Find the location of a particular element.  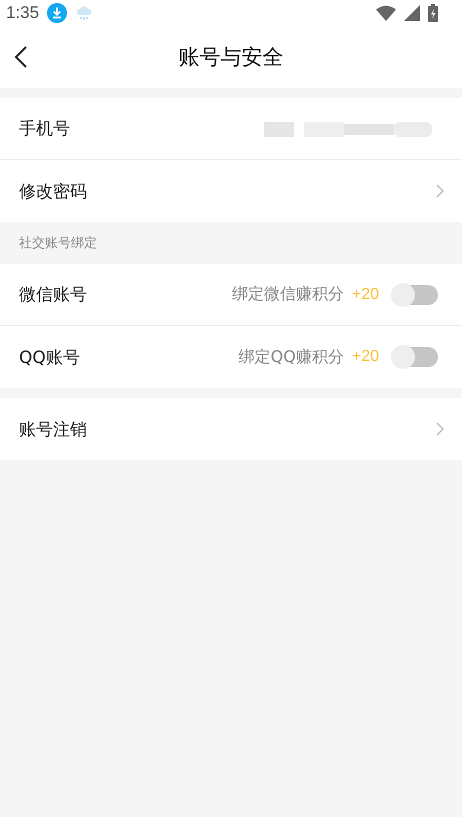

weather-icon is located at coordinates (84, 13).